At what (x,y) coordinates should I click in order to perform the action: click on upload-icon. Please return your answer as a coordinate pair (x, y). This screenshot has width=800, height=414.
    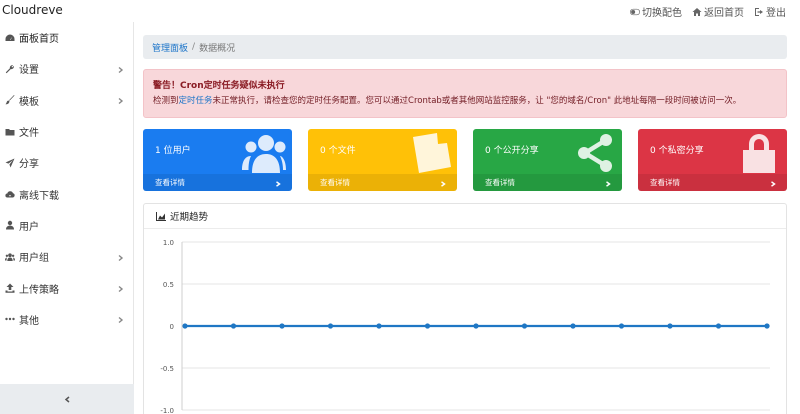
    Looking at the image, I should click on (9, 288).